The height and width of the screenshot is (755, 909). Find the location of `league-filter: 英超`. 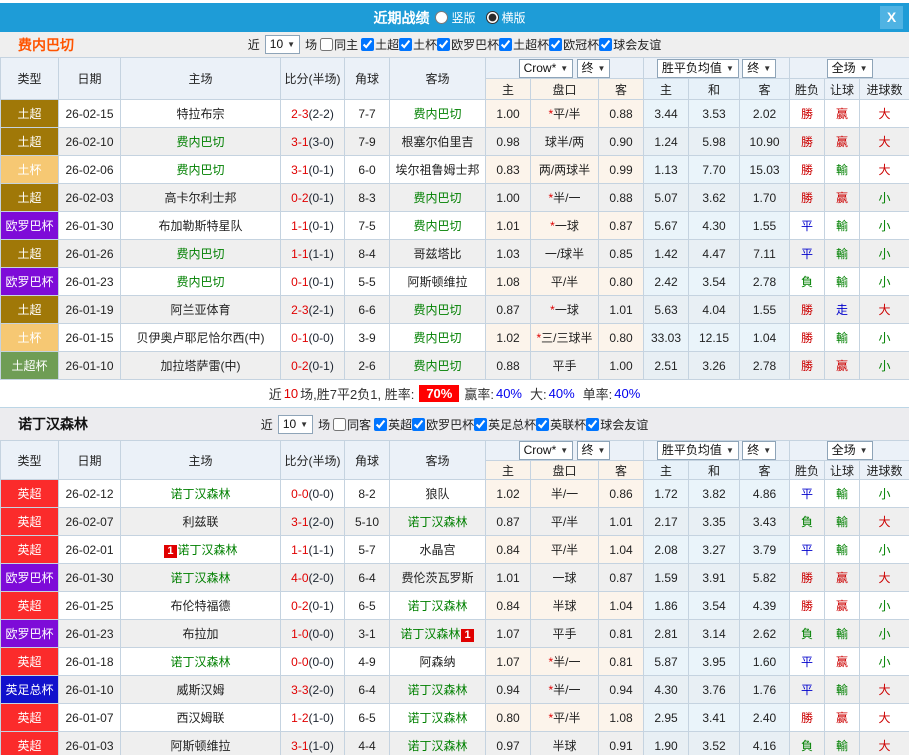

league-filter: 英超 is located at coordinates (393, 424).